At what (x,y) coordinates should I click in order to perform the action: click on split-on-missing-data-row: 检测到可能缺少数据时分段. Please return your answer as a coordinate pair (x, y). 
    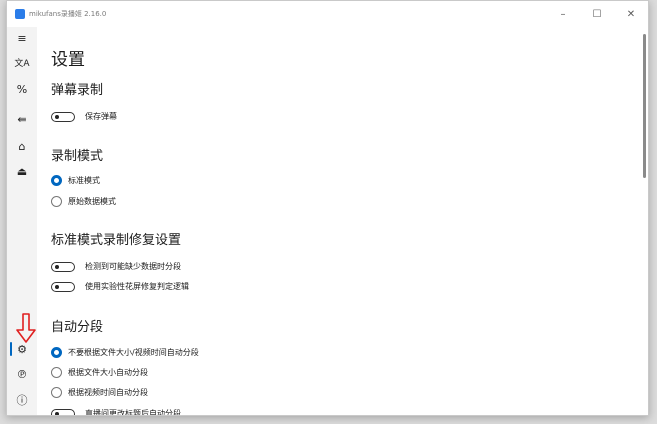
    Looking at the image, I should click on (116, 266).